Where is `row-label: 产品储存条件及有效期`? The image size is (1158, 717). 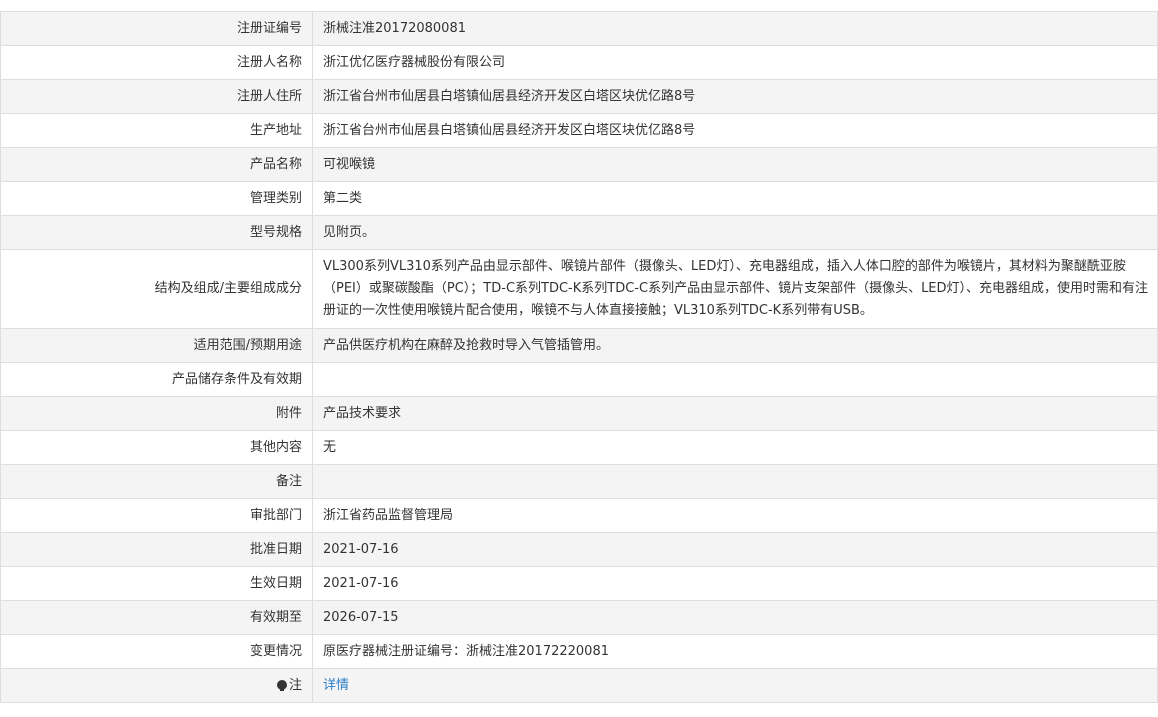
row-label: 产品储存条件及有效期 is located at coordinates (156, 379).